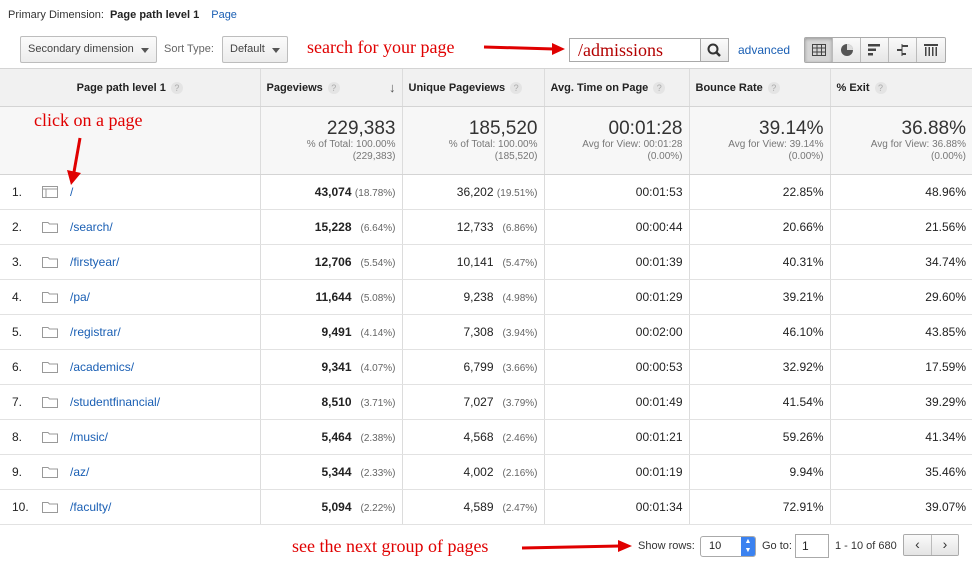  Describe the element at coordinates (79, 472) in the screenshot. I see `page-path-link: /az/` at that location.